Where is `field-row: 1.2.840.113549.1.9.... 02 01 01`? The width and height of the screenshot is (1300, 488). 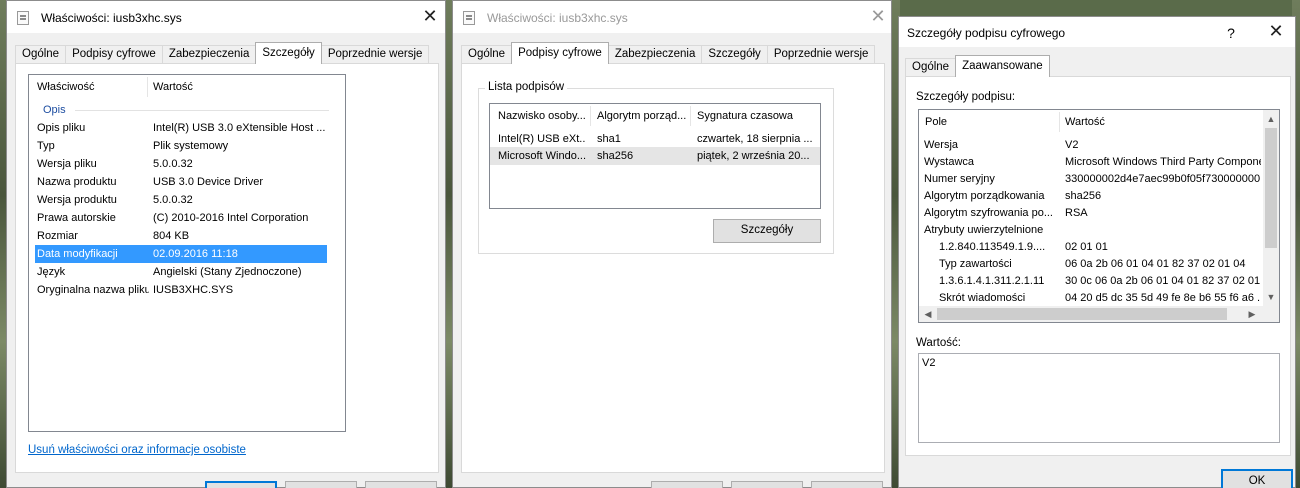
field-row: 1.2.840.113549.1.9.... 02 01 01 is located at coordinates (1090, 247).